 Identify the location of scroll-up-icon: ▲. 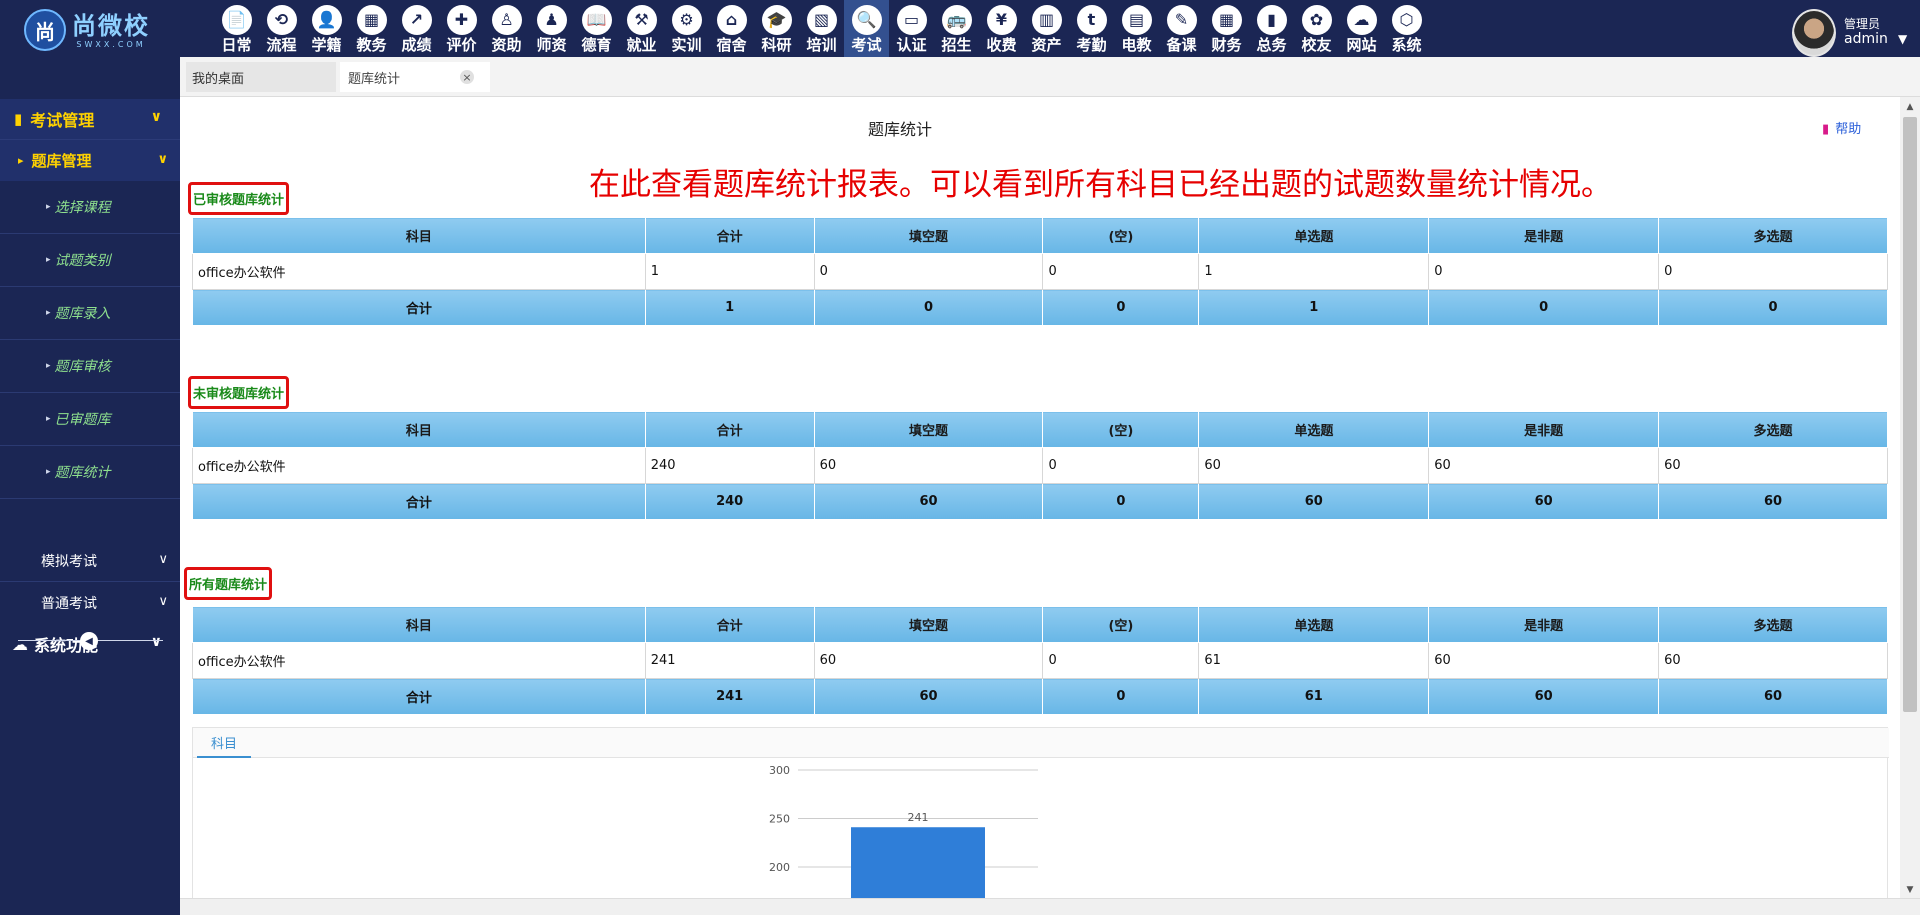
(1910, 107).